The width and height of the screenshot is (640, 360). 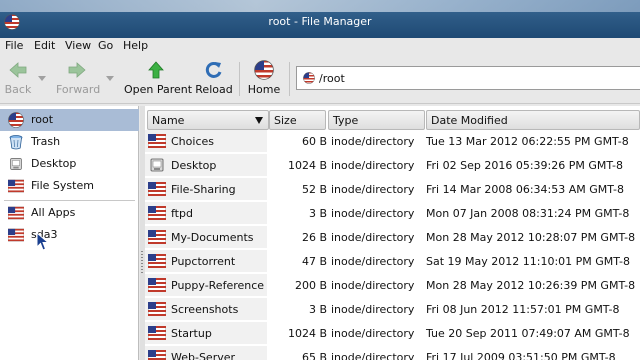 I want to click on sidebar-separator, so click(x=69, y=200).